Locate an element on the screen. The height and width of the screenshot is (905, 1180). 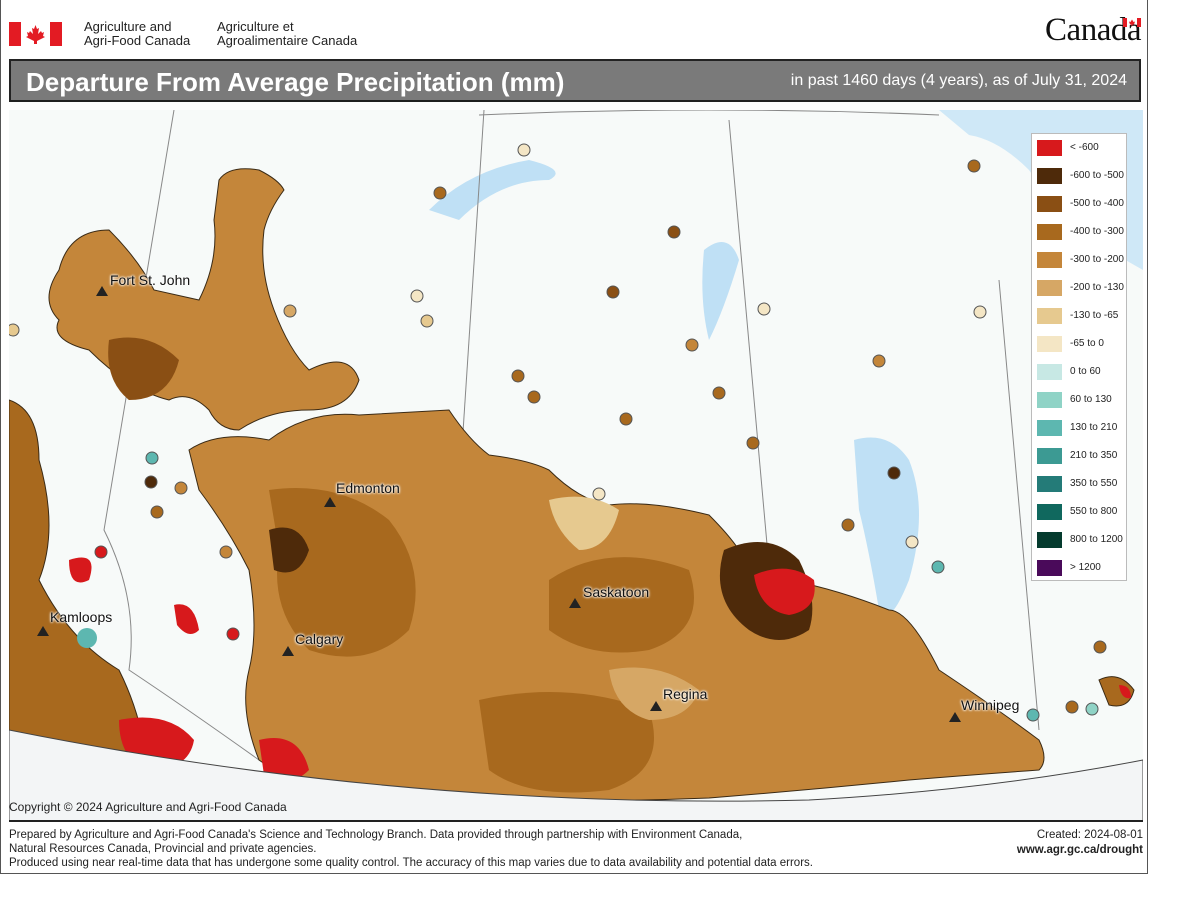
legend-label: -300 to -200 is located at coordinates (1097, 259).